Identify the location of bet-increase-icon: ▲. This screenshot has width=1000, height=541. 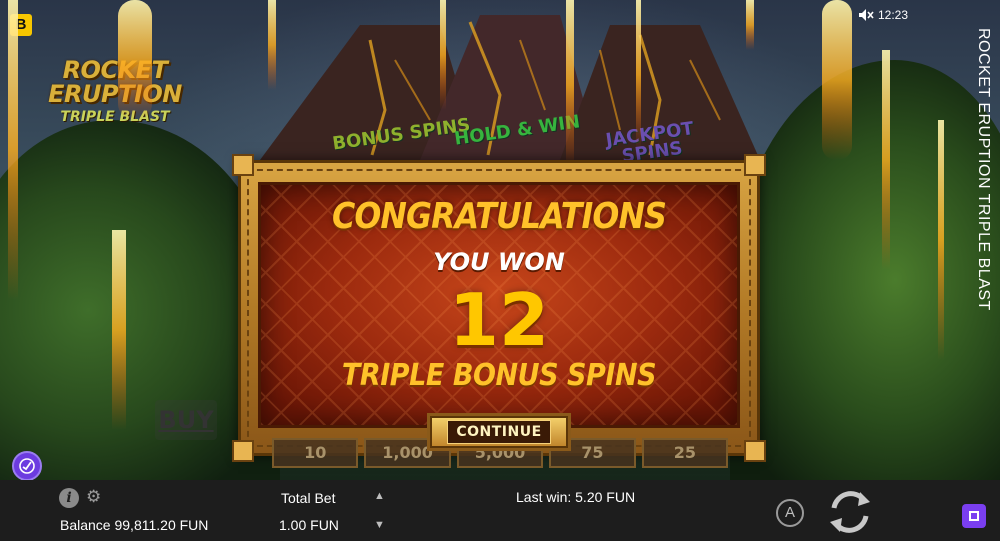
(379, 496).